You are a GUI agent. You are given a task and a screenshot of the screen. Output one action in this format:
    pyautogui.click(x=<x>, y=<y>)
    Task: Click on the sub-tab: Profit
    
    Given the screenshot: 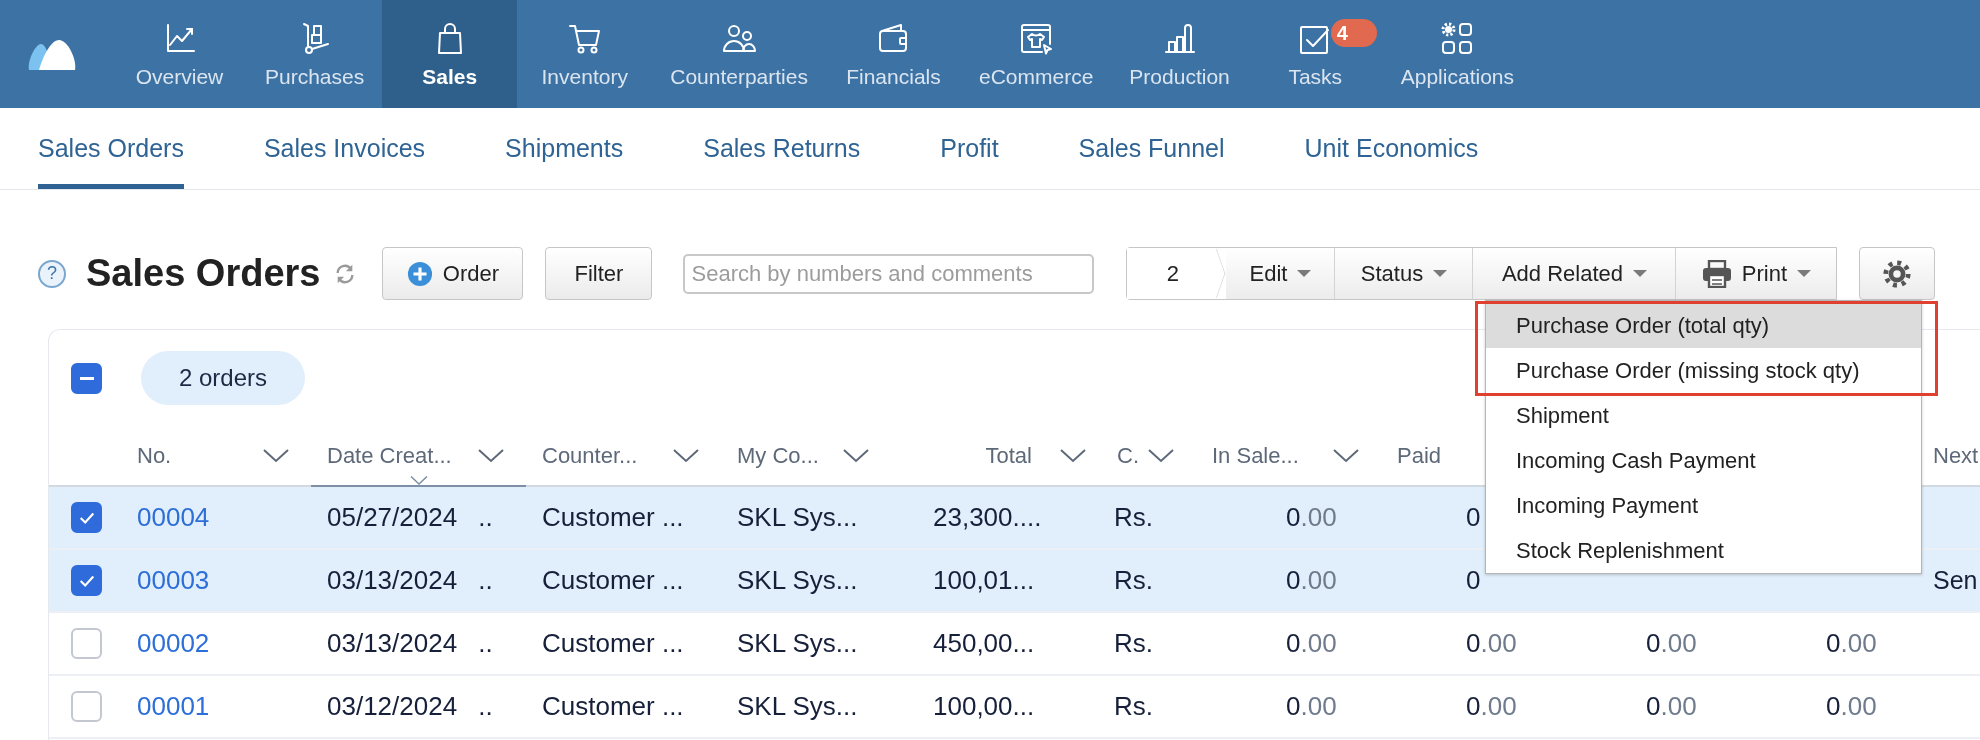 What is the action you would take?
    pyautogui.click(x=969, y=148)
    